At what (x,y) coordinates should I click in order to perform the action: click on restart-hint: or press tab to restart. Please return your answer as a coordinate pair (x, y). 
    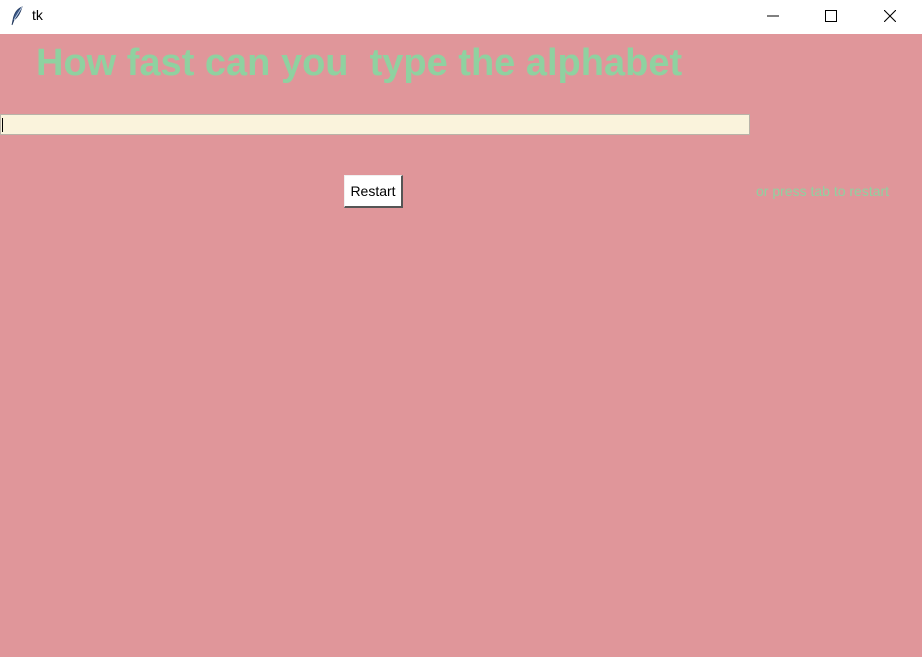
    Looking at the image, I should click on (823, 191).